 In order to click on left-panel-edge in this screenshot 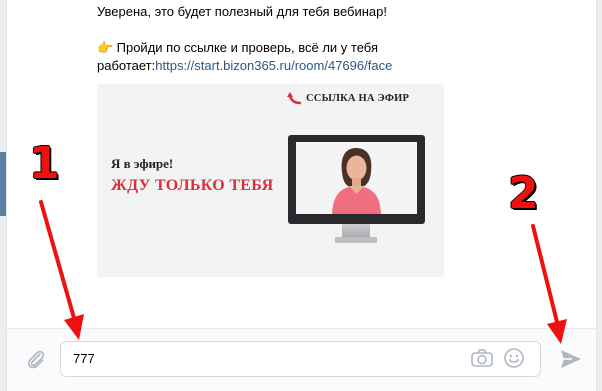, I will do `click(3, 195)`.